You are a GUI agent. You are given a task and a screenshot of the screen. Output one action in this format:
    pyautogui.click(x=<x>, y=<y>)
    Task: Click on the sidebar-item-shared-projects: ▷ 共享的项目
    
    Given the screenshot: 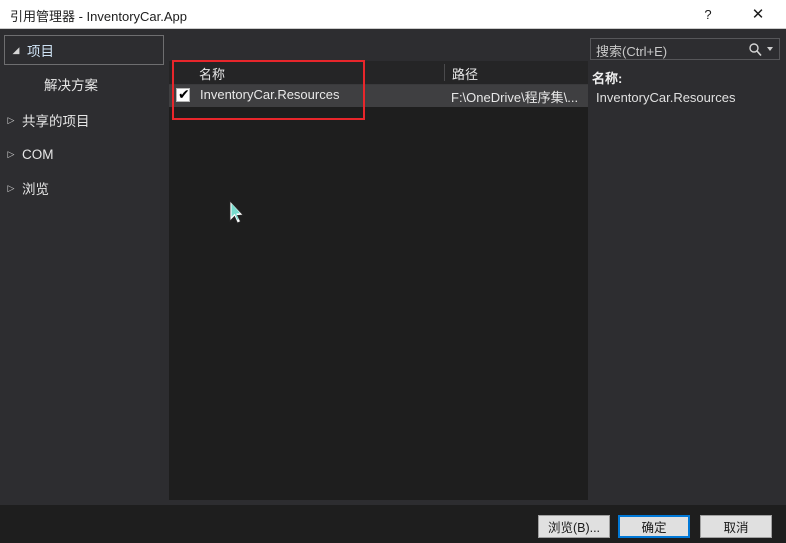 What is the action you would take?
    pyautogui.click(x=84, y=120)
    